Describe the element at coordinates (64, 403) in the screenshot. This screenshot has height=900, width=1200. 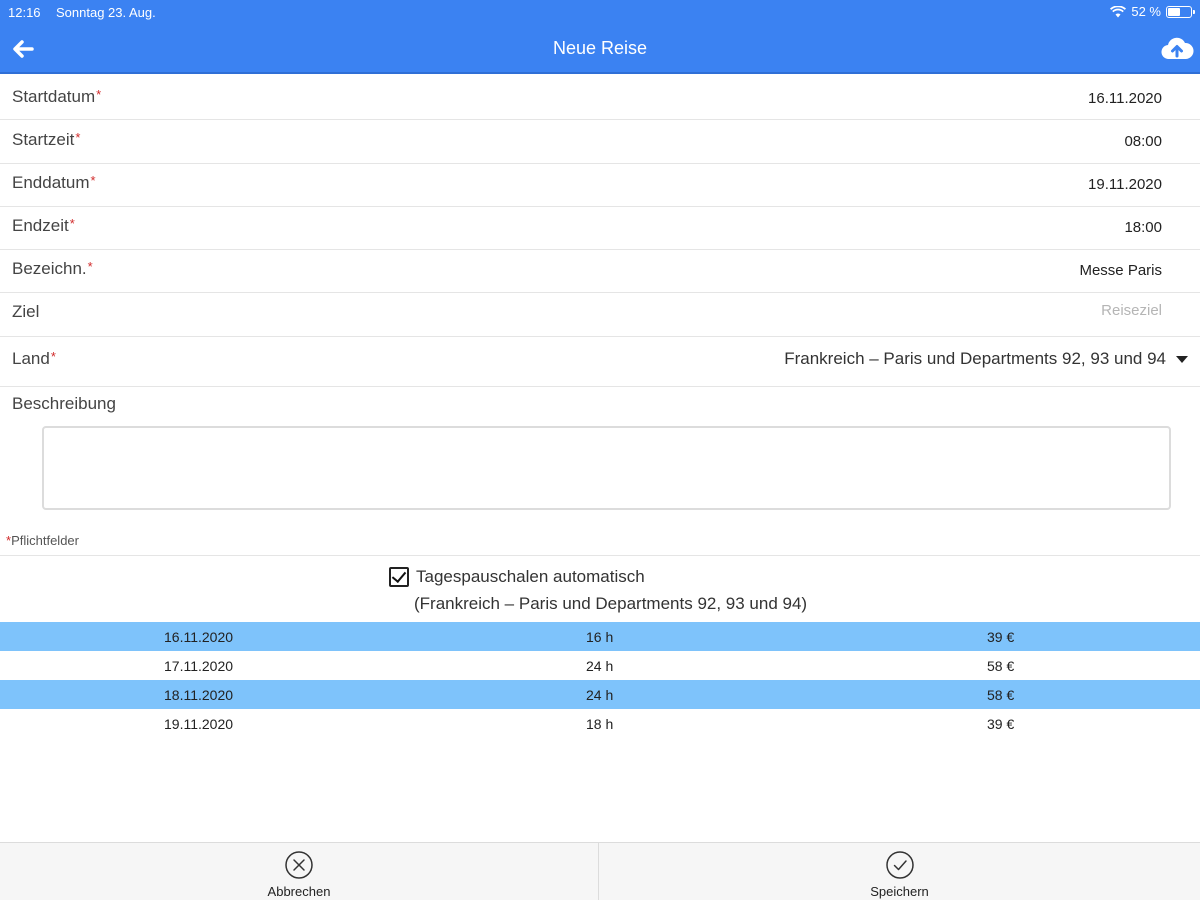
I see `beschreibung-label: Beschreibung` at that location.